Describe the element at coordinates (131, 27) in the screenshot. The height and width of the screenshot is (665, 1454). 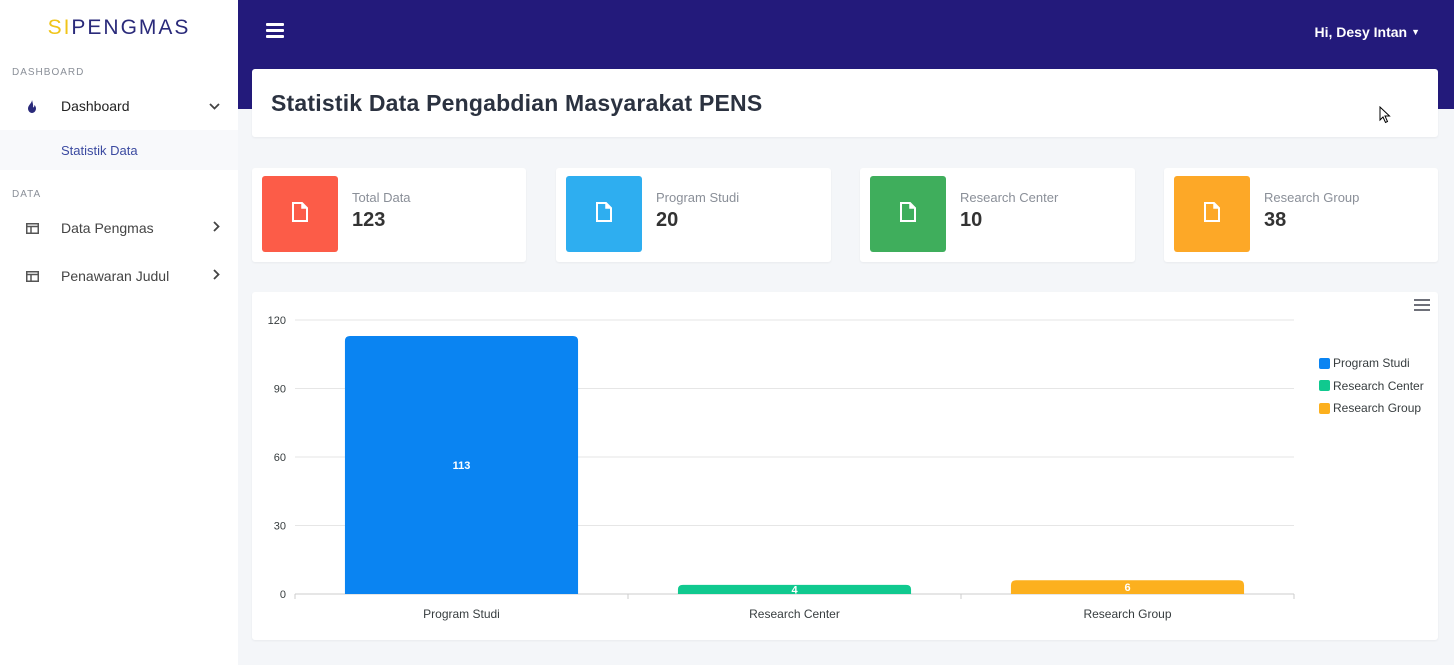
I see `brand-part-2: PENGMAS` at that location.